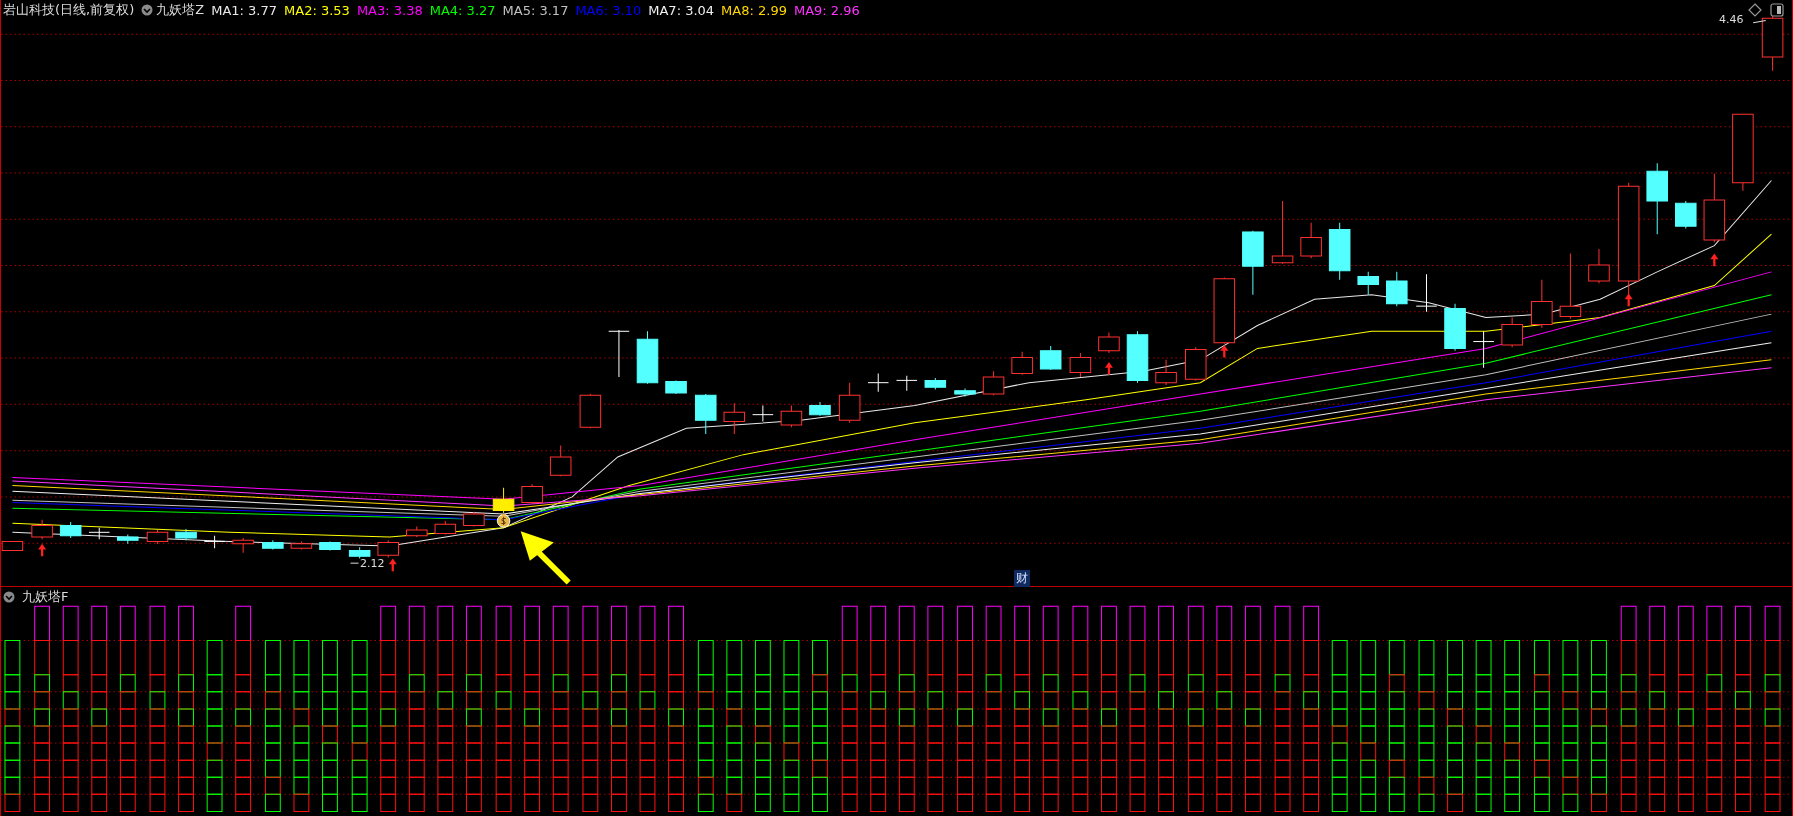 The height and width of the screenshot is (816, 1793). I want to click on moving-average-value: MA5: 3.17, so click(535, 10).